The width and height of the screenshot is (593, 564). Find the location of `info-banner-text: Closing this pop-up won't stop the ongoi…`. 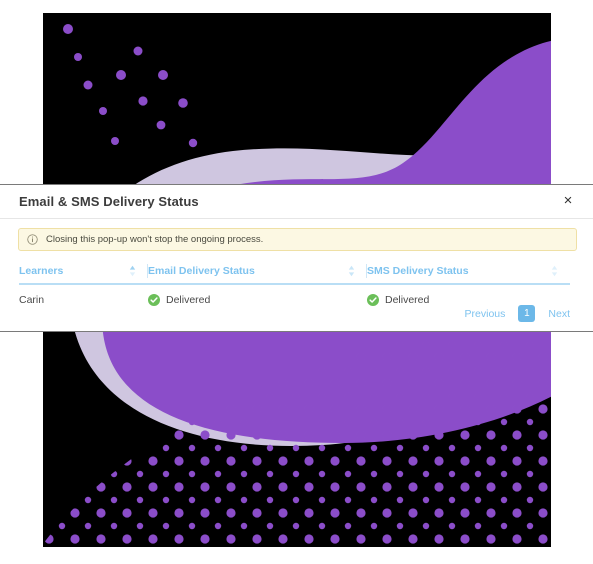

info-banner-text: Closing this pop-up won't stop the ongoi… is located at coordinates (155, 239).